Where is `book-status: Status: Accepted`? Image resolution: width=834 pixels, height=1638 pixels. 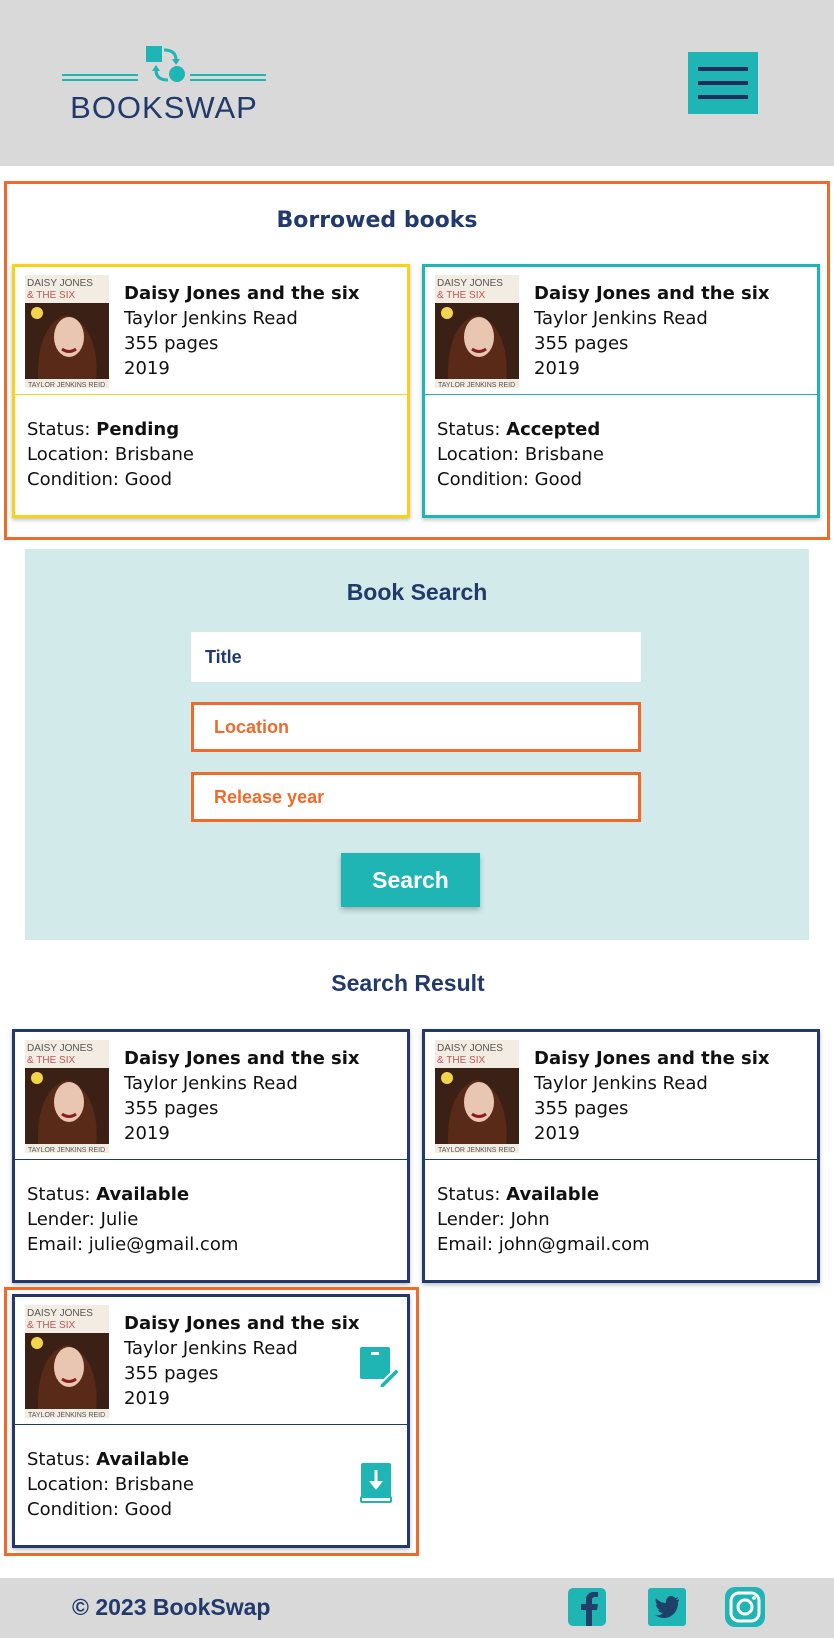 book-status: Status: Accepted is located at coordinates (520, 429).